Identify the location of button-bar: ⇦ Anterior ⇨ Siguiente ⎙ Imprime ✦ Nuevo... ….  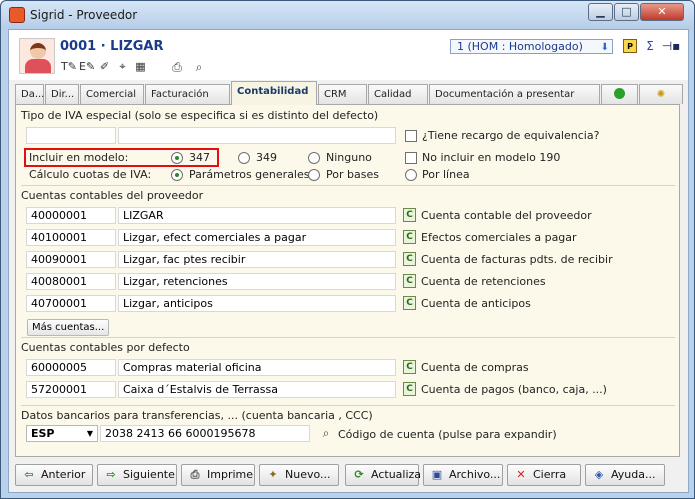
(348, 477).